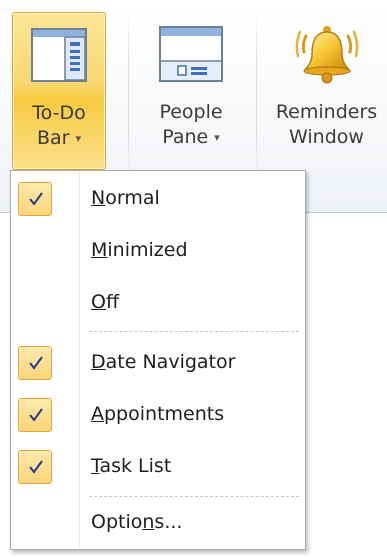 The image size is (387, 557). Describe the element at coordinates (326, 91) in the screenshot. I see `reminders-window-button: Reminders Window` at that location.